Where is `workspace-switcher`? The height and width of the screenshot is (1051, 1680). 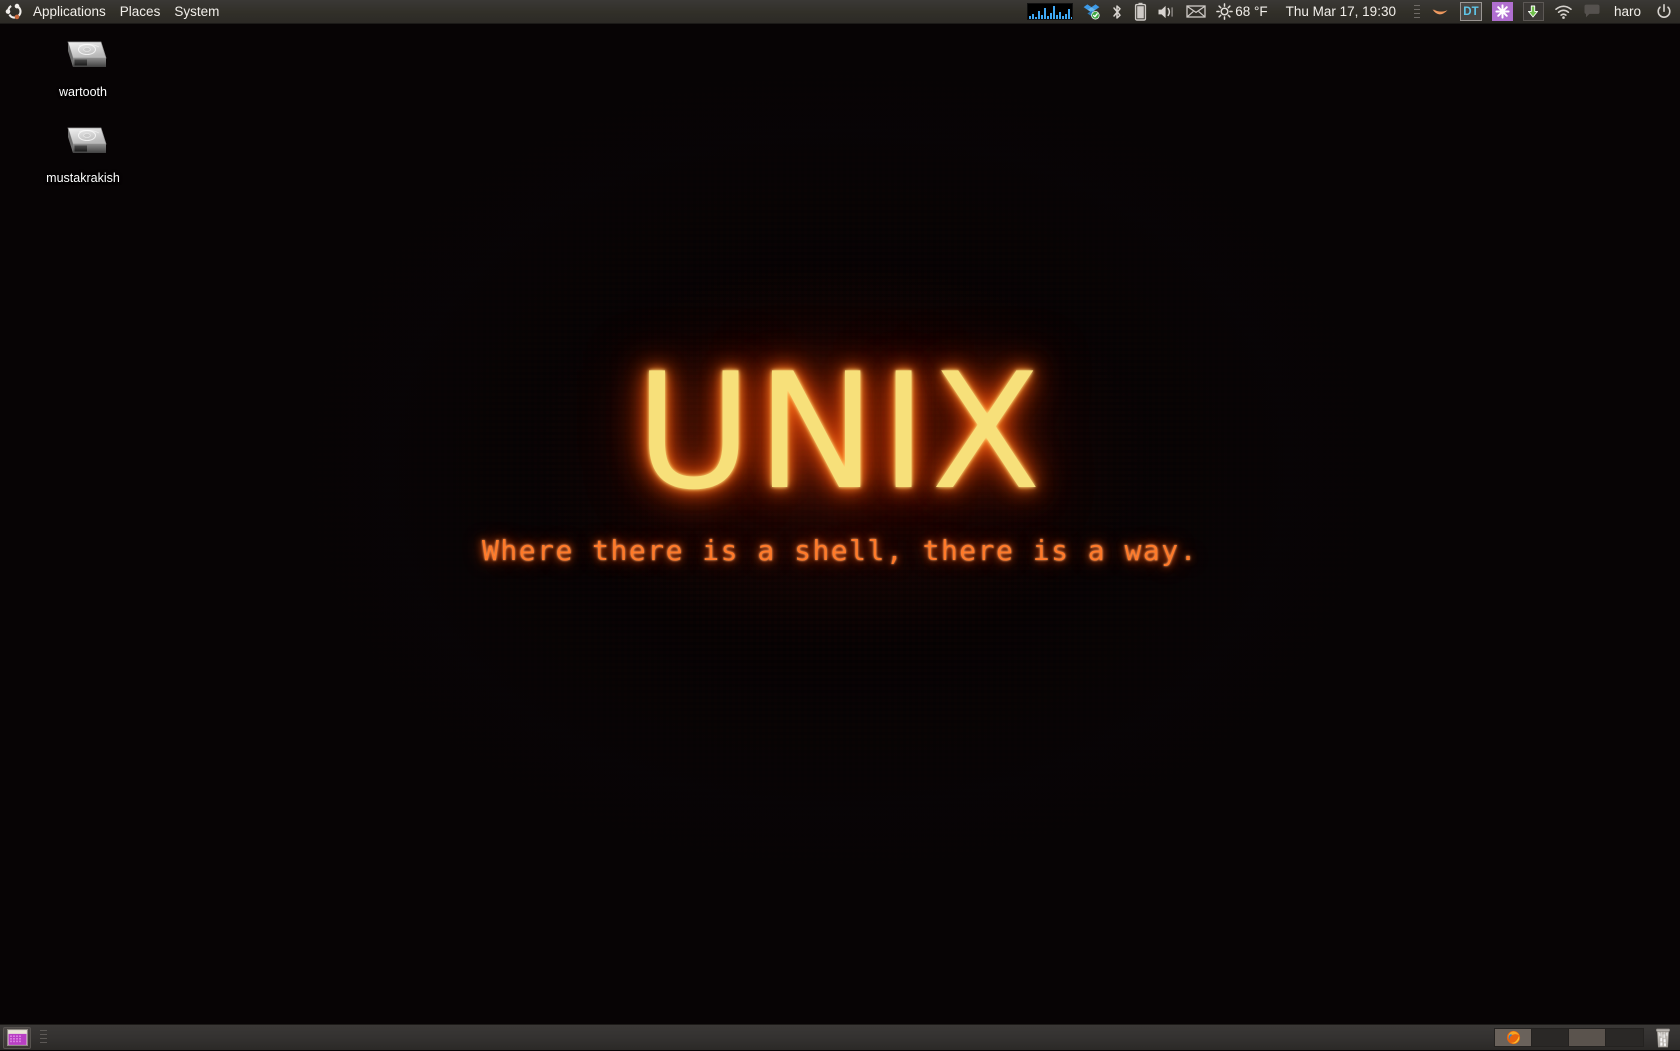 workspace-switcher is located at coordinates (1569, 1037).